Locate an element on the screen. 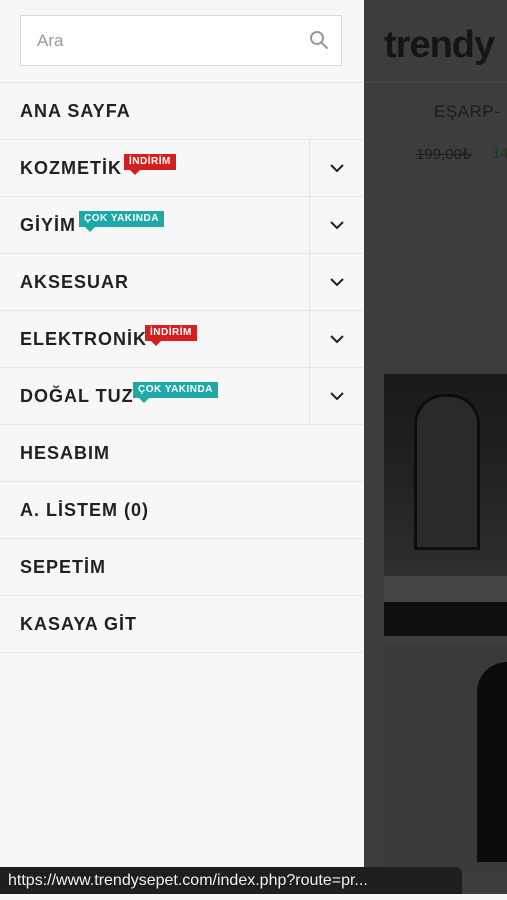  menu-item-label: ANA SAYFA is located at coordinates (75, 111).